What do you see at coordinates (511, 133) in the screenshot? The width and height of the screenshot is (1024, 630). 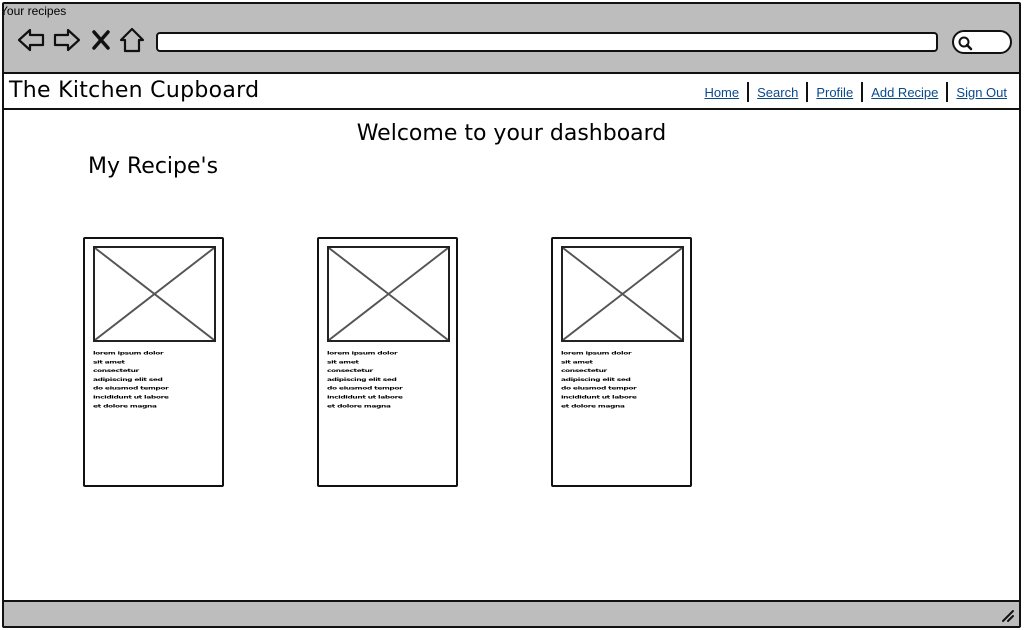 I see `page-title: Welcome to your dashboard` at bounding box center [511, 133].